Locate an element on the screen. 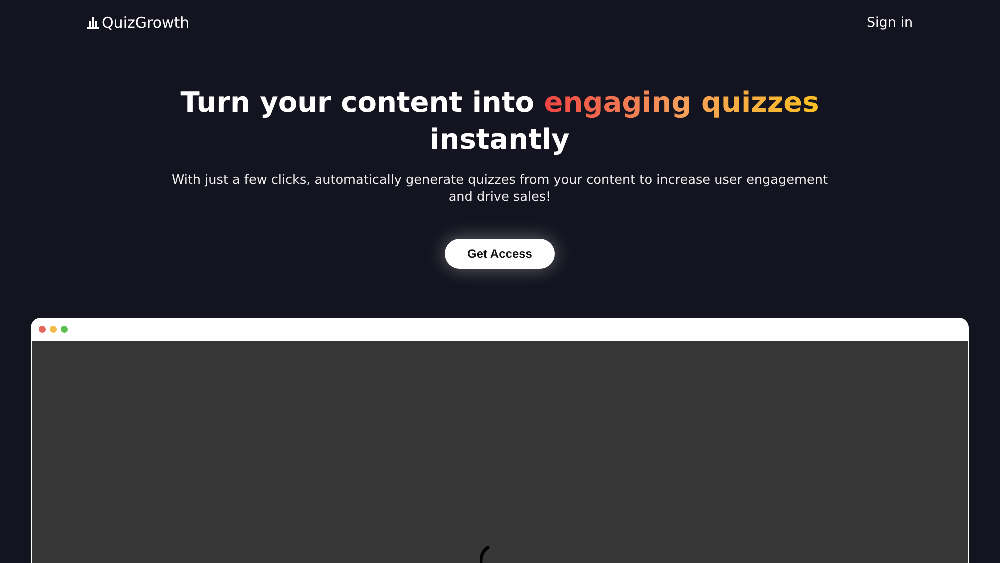  sign-in-link: Sign in is located at coordinates (889, 23).